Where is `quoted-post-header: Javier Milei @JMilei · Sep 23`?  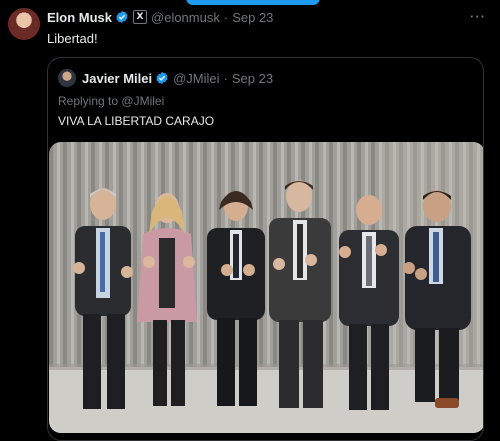 quoted-post-header: Javier Milei @JMilei · Sep 23 is located at coordinates (165, 78).